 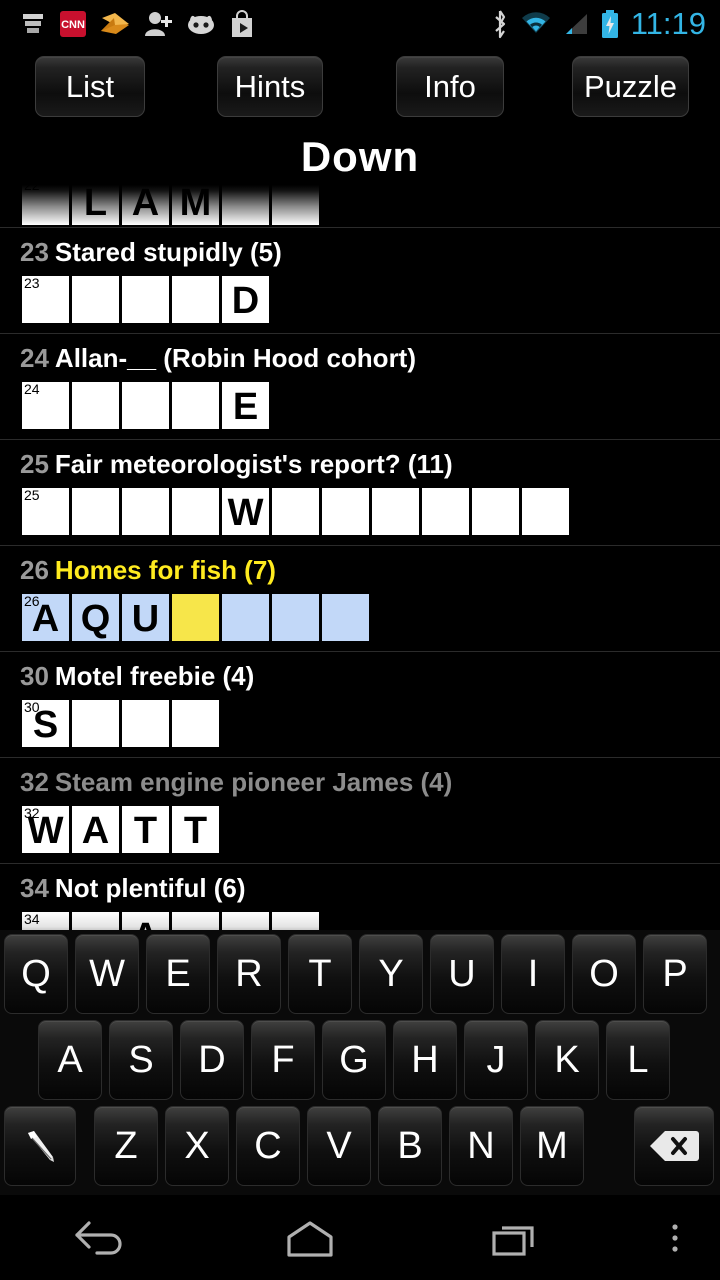 What do you see at coordinates (481, 1146) in the screenshot?
I see `key-n: N` at bounding box center [481, 1146].